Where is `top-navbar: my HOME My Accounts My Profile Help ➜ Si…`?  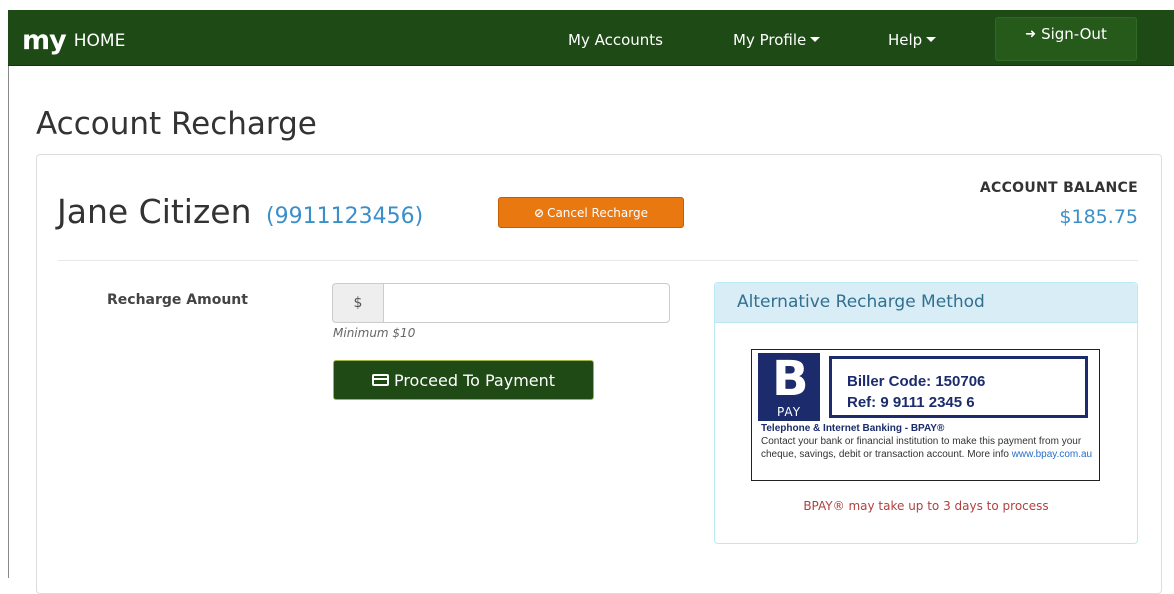
top-navbar: my HOME My Accounts My Profile Help ➜ Si… is located at coordinates (591, 38).